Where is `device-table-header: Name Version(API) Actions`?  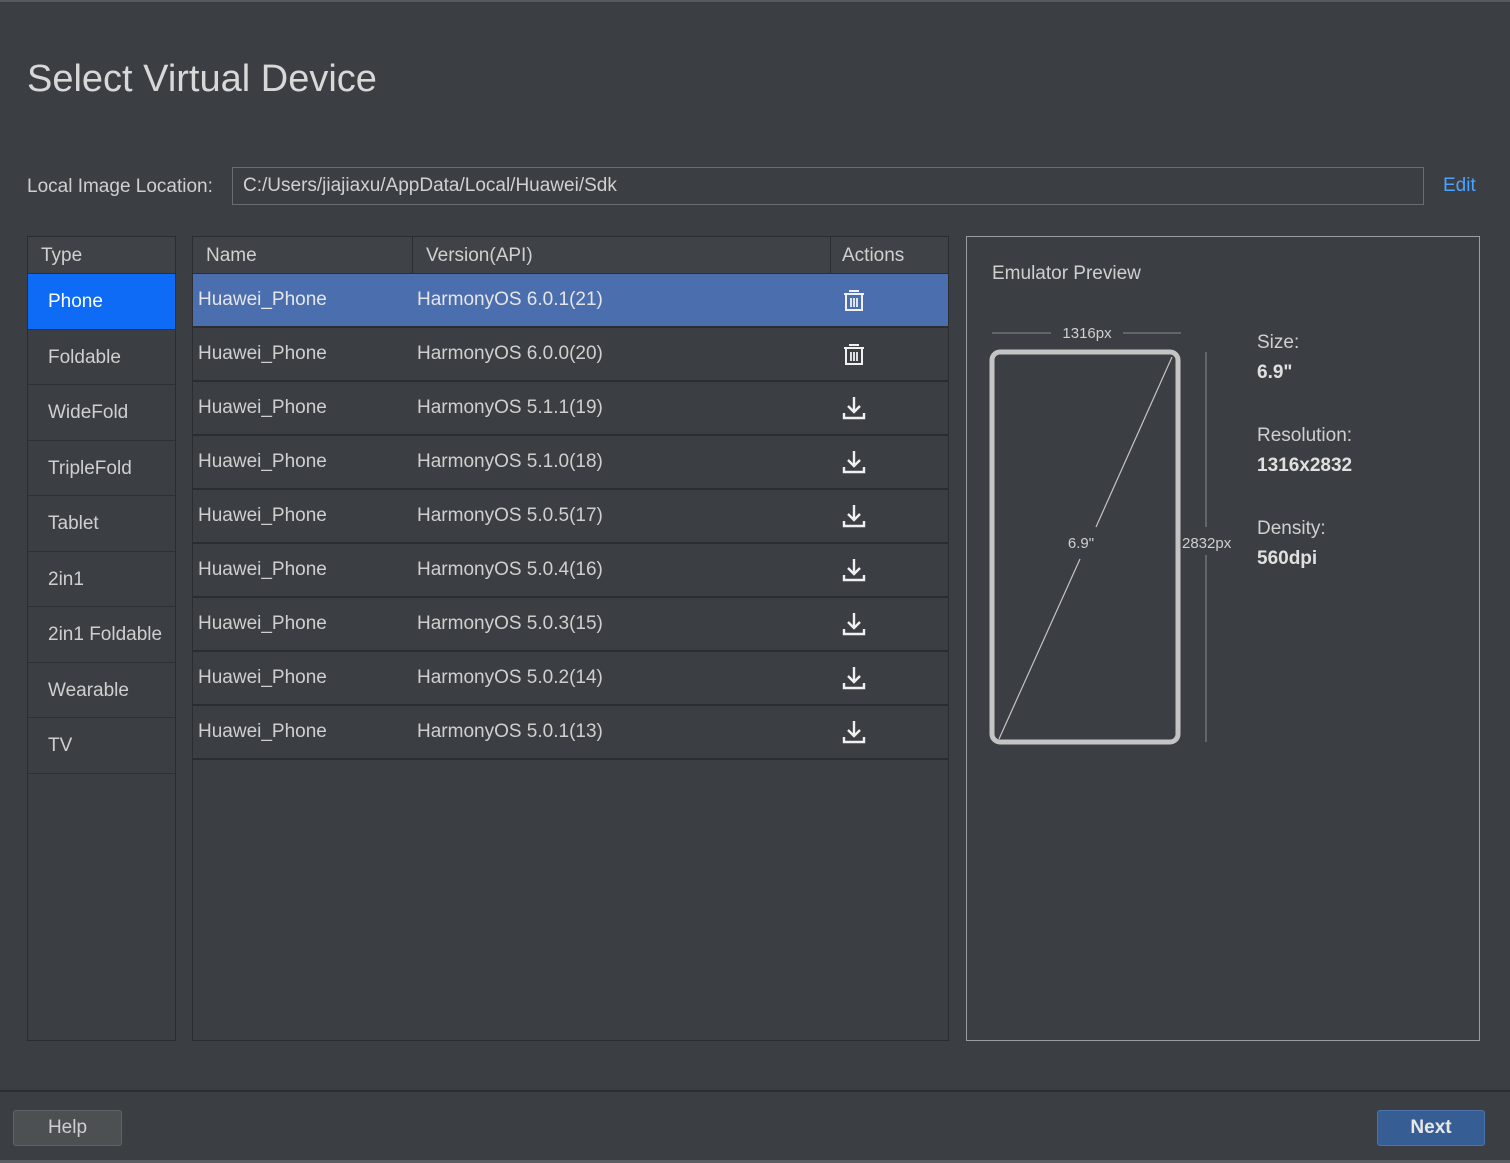
device-table-header: Name Version(API) Actions is located at coordinates (570, 255).